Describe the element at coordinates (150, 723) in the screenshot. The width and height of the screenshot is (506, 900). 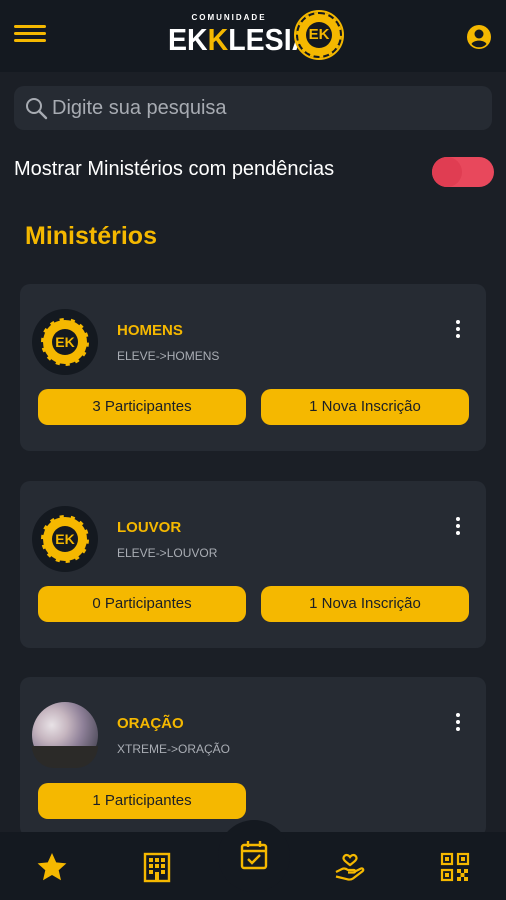
I see `ministry-name: ORAÇÃO` at that location.